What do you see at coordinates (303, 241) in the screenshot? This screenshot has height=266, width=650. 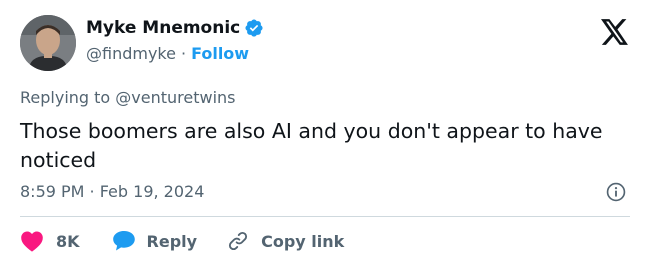 I see `copy-link-label: Copy link` at bounding box center [303, 241].